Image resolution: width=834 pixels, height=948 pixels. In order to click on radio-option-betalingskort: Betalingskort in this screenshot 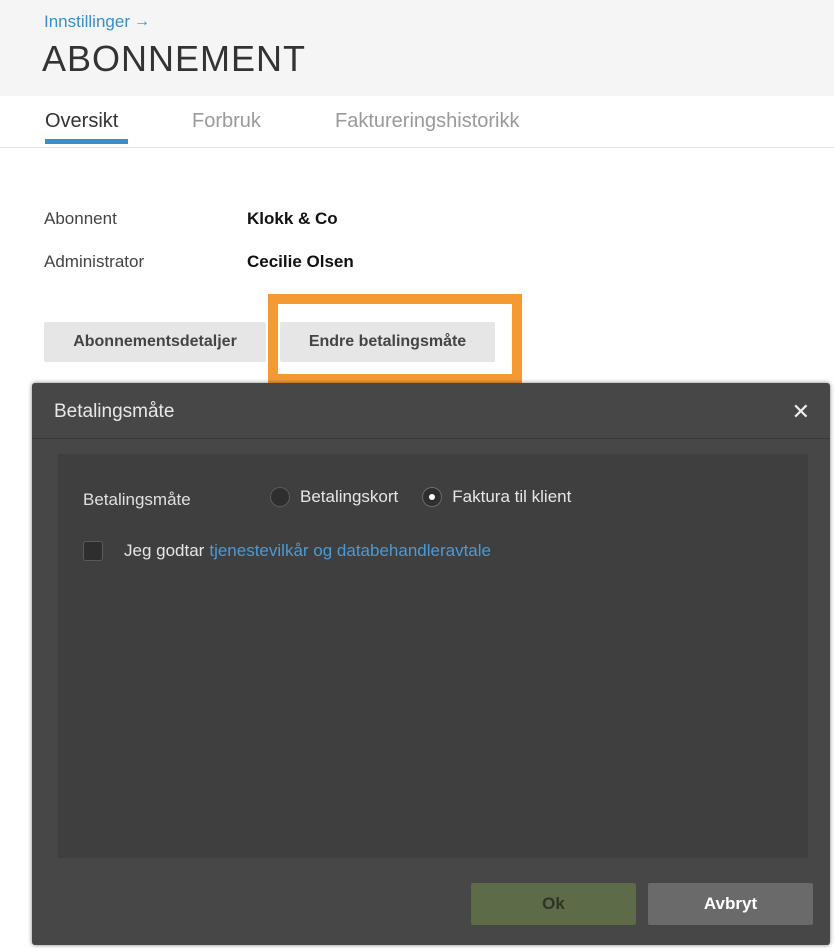, I will do `click(334, 497)`.